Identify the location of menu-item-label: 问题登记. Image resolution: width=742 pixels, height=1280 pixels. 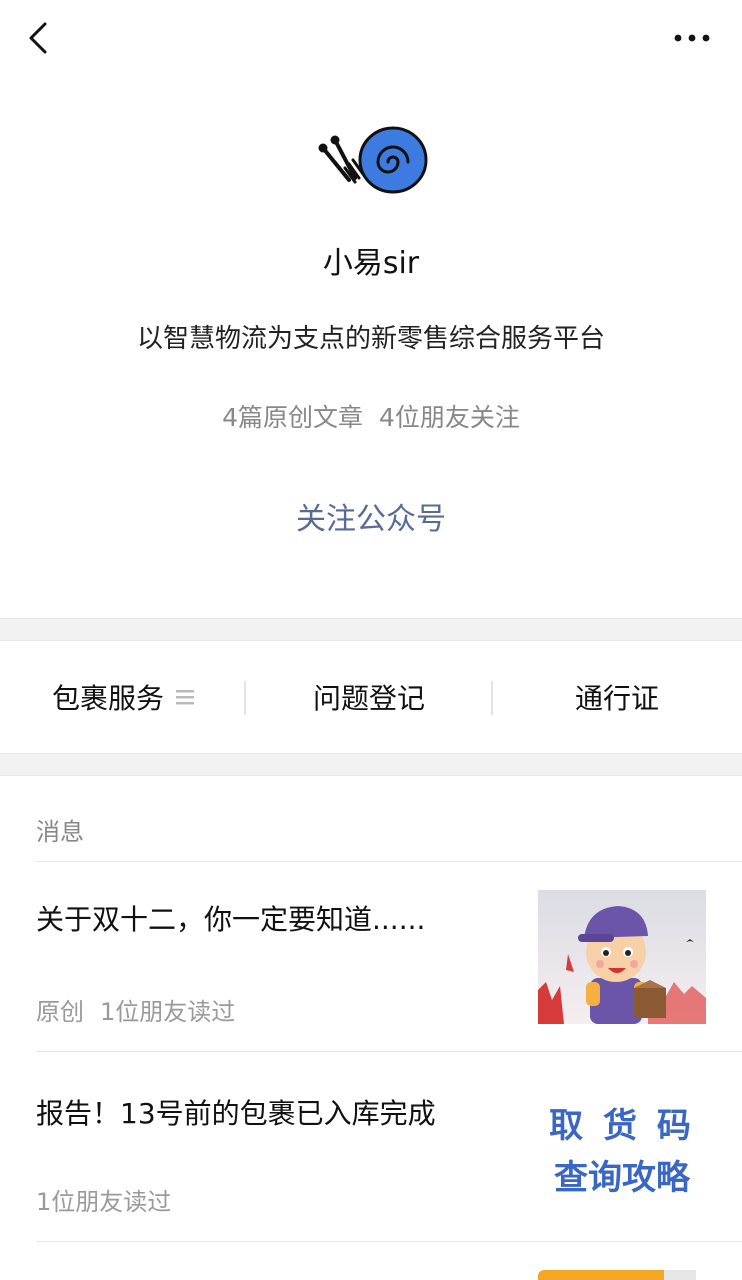
(368, 698).